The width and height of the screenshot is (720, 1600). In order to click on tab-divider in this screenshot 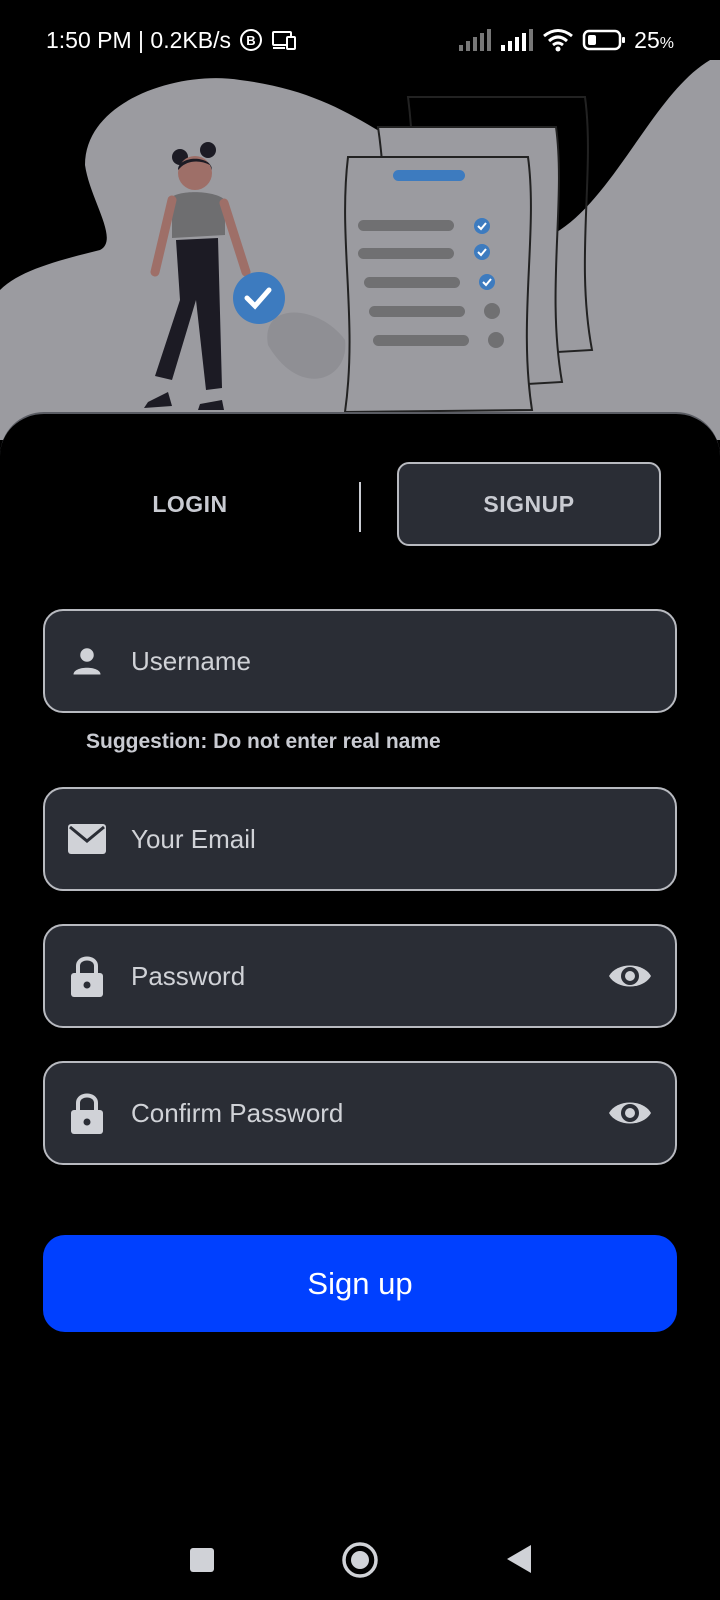, I will do `click(360, 507)`.